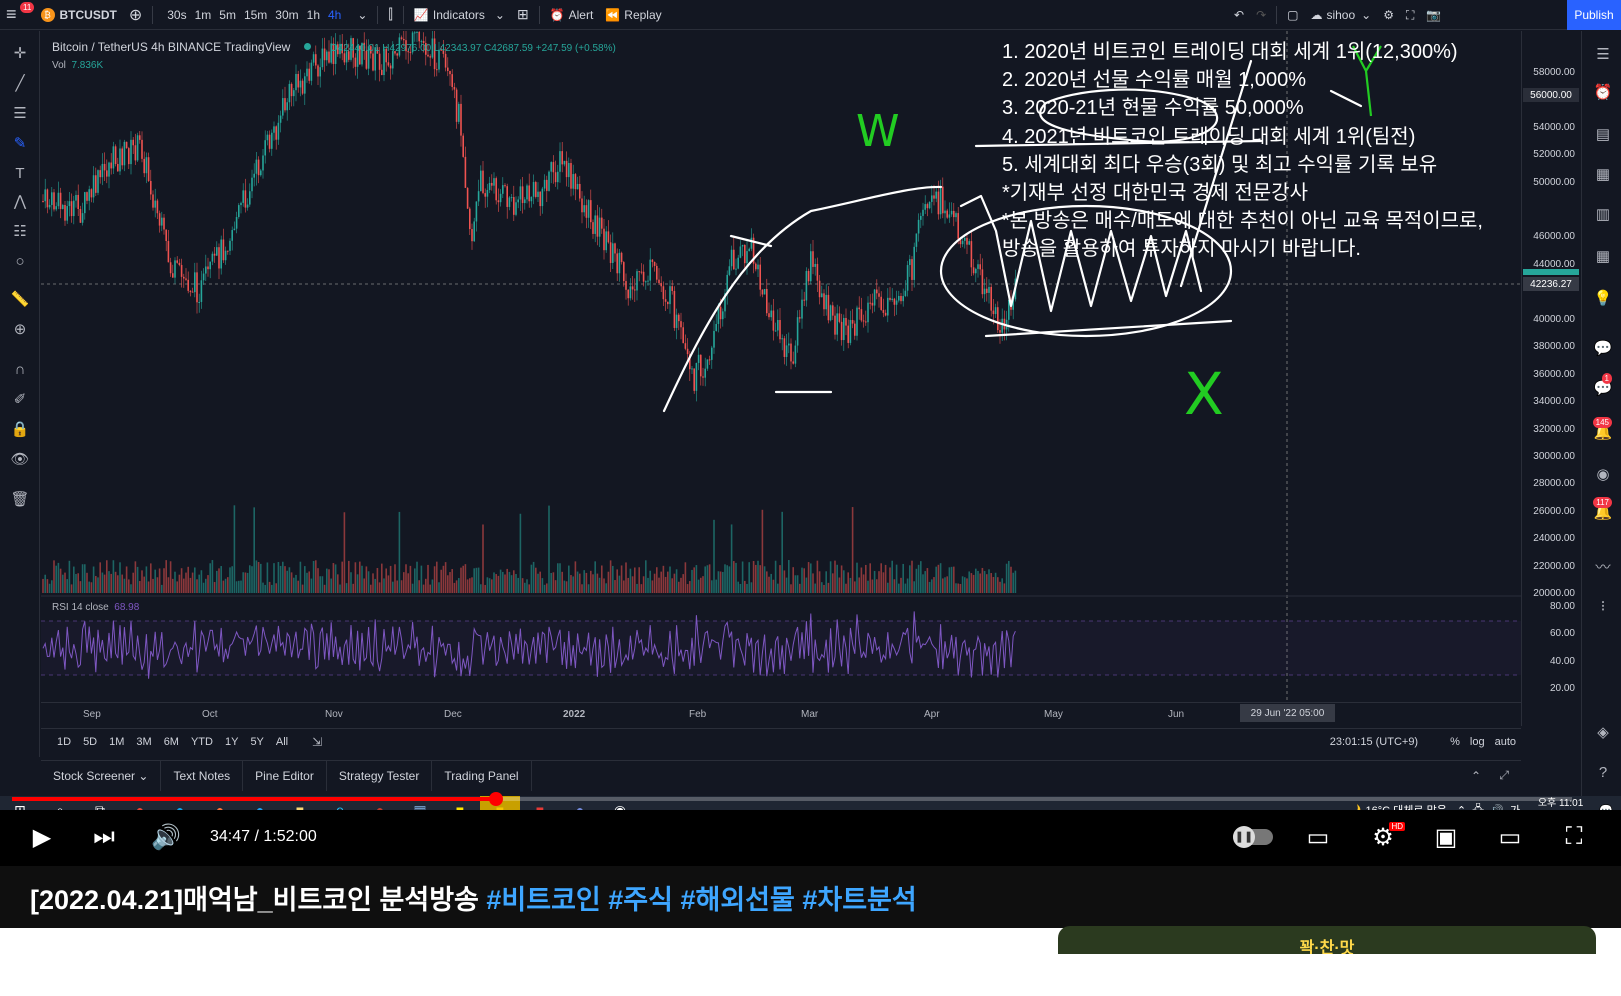 Image resolution: width=1621 pixels, height=996 pixels. Describe the element at coordinates (1574, 837) in the screenshot. I see `fullscreen-player-button: ⛶` at that location.